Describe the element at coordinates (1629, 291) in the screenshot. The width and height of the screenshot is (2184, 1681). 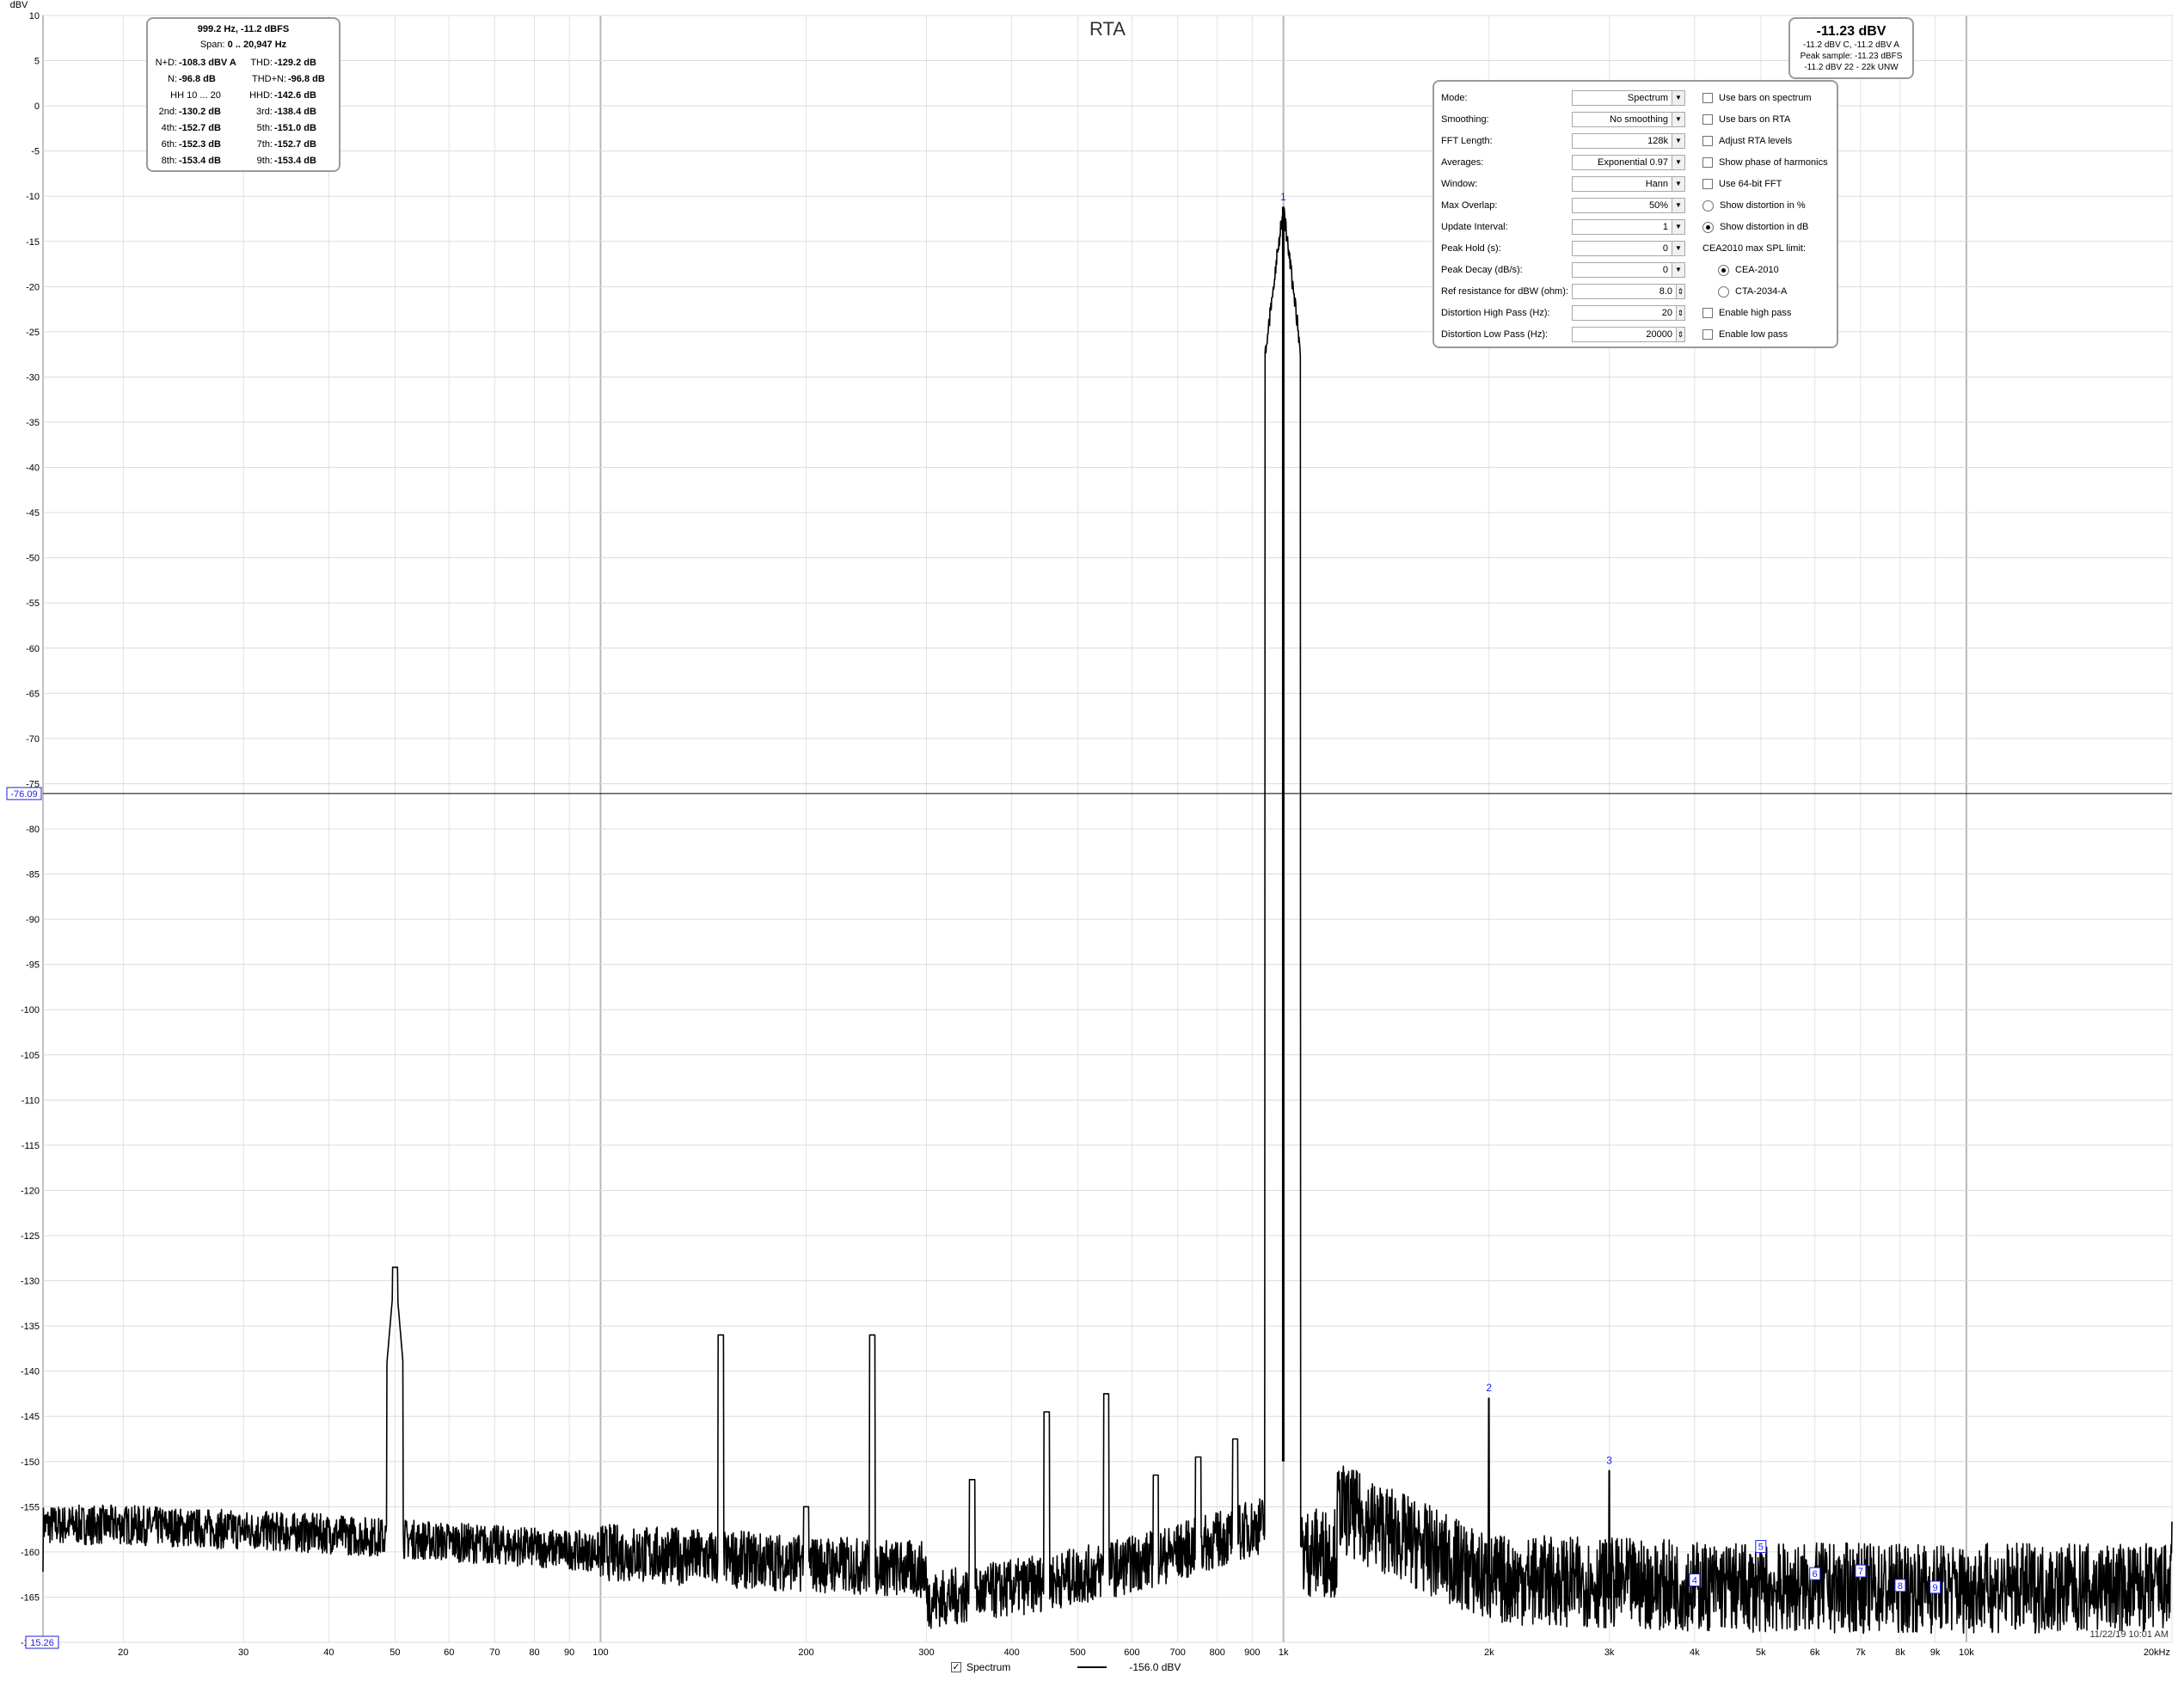
I see `setting-spinner: 8.0 ⇕` at that location.